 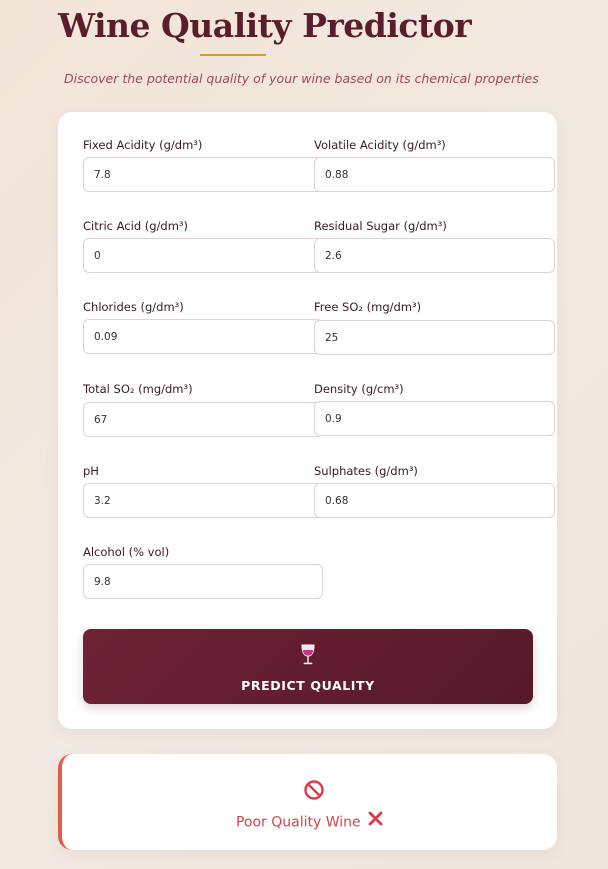 What do you see at coordinates (368, 307) in the screenshot?
I see `free-so2-label: Free SO₂ (mg/dm³)` at bounding box center [368, 307].